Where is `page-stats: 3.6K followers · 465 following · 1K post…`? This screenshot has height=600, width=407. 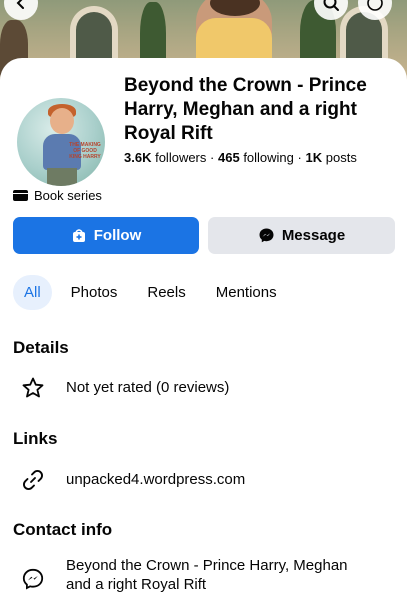 page-stats: 3.6K followers · 465 following · 1K post… is located at coordinates (240, 157).